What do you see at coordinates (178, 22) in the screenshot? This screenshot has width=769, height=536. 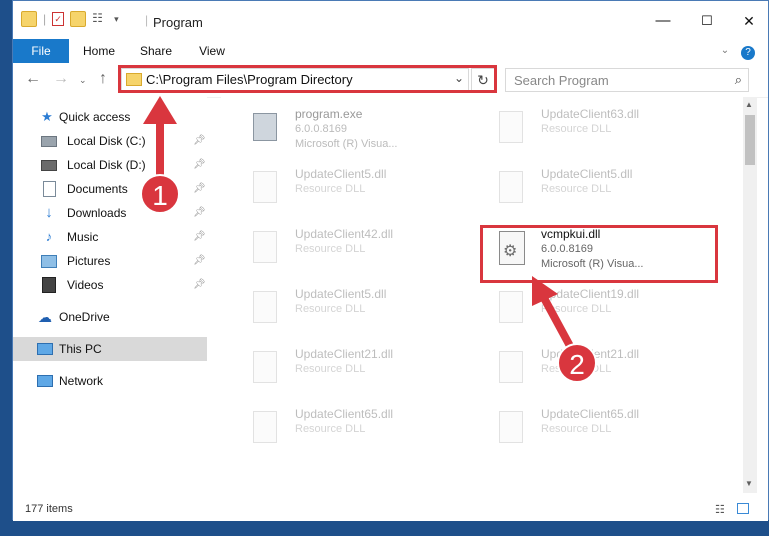 I see `window-title: Program` at bounding box center [178, 22].